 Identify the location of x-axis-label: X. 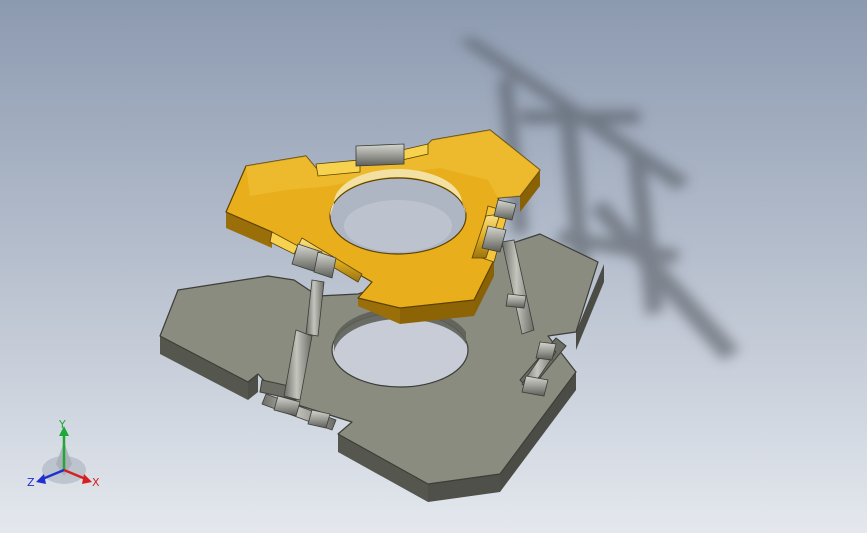
(96, 482).